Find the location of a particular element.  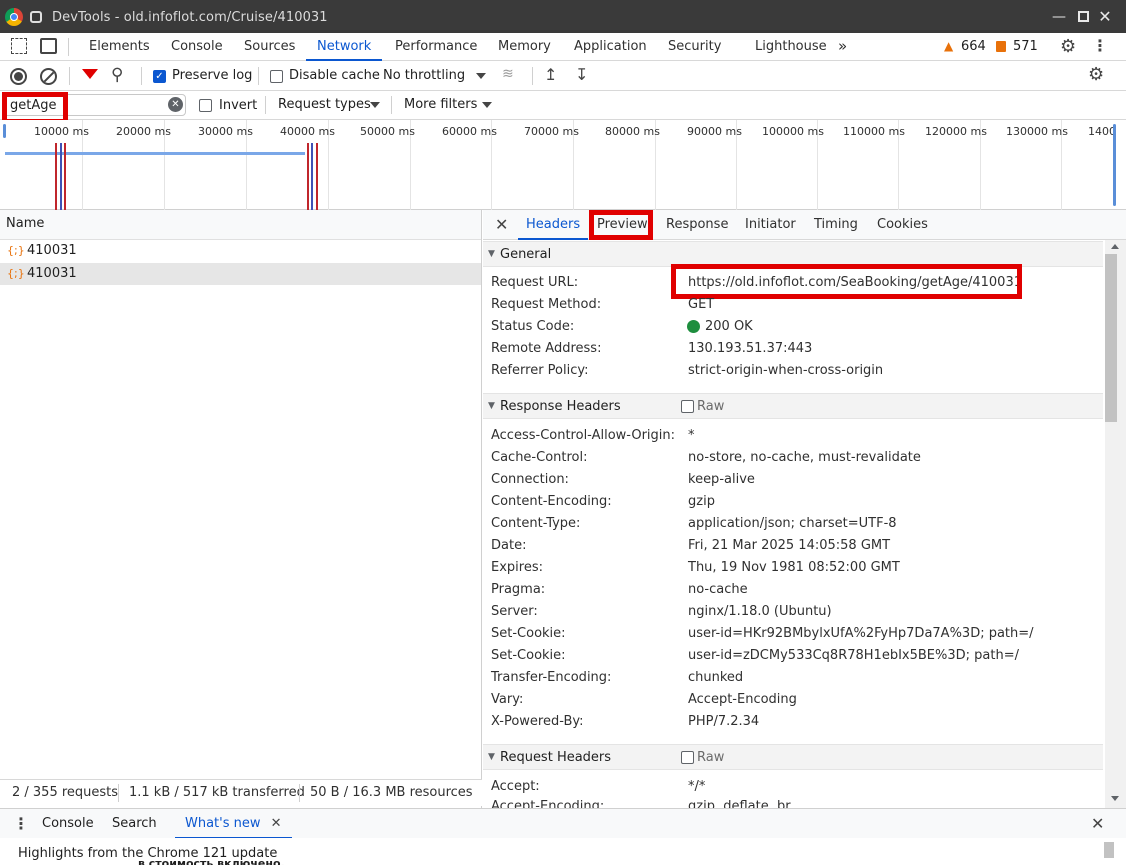

tab-initiator: Initiator is located at coordinates (770, 225).